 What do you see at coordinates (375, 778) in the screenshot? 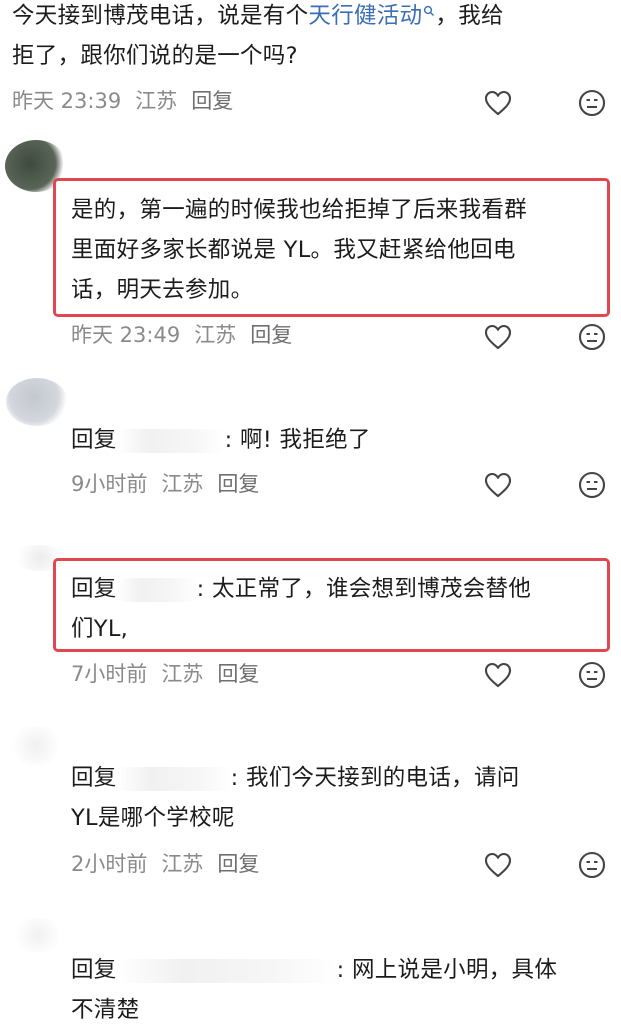
I see `comment-5-text: : 我们今天接到的电话，请问` at bounding box center [375, 778].